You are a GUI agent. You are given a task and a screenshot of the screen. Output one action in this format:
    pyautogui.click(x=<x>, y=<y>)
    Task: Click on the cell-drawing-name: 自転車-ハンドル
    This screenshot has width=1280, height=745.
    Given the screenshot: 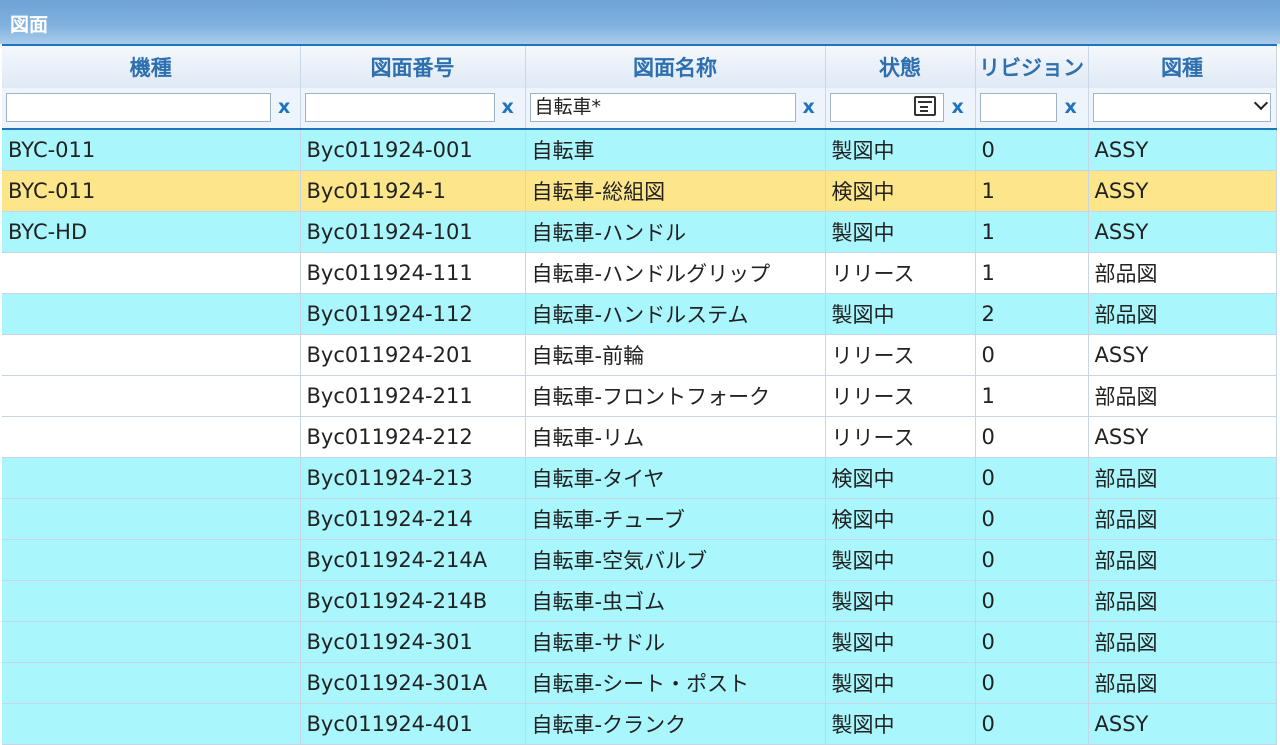 What is the action you would take?
    pyautogui.click(x=675, y=232)
    